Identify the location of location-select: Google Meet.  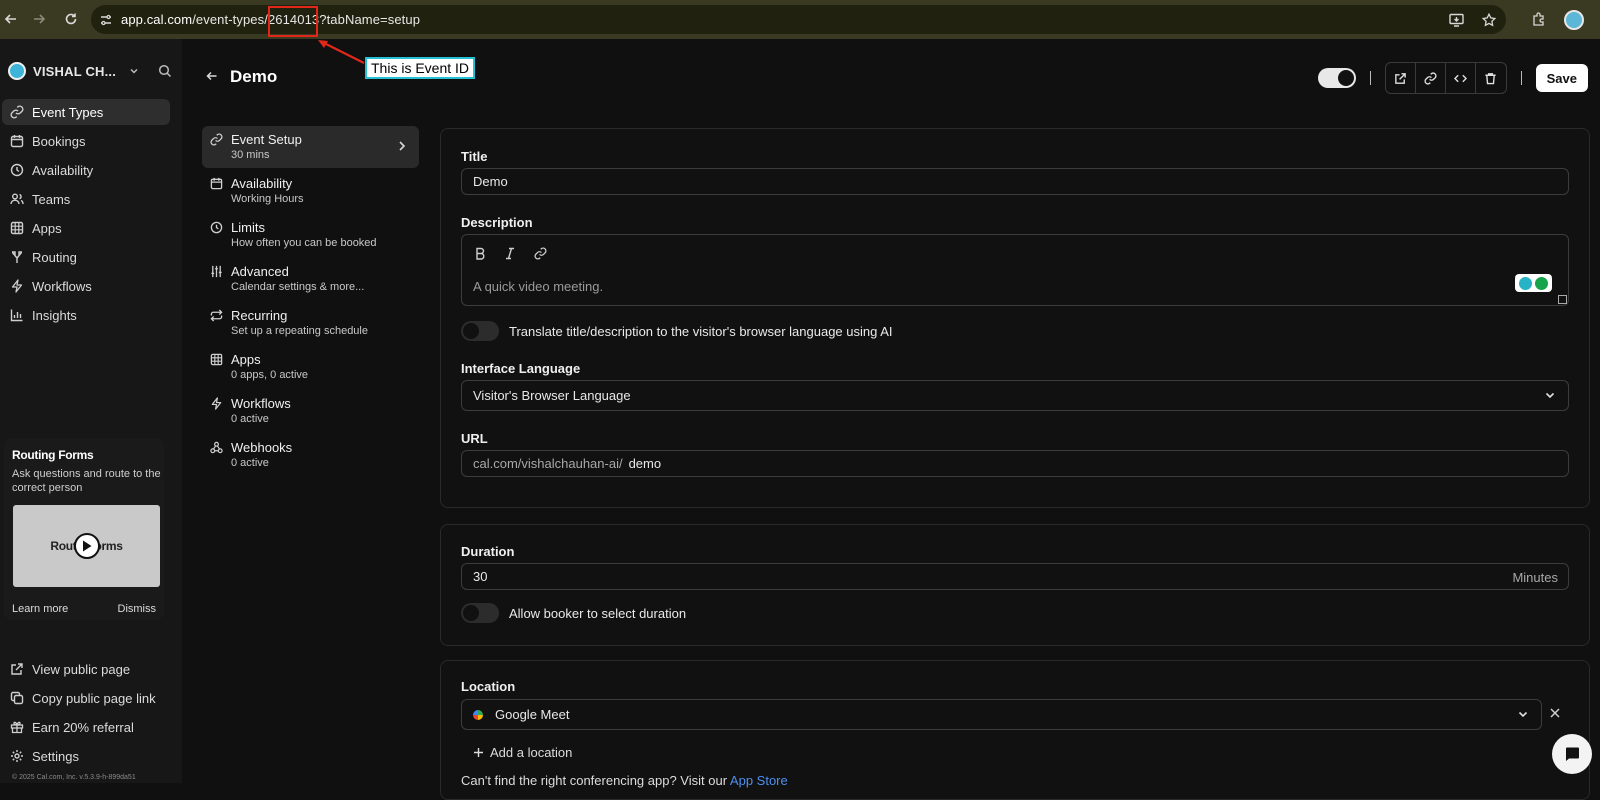
(1001, 714).